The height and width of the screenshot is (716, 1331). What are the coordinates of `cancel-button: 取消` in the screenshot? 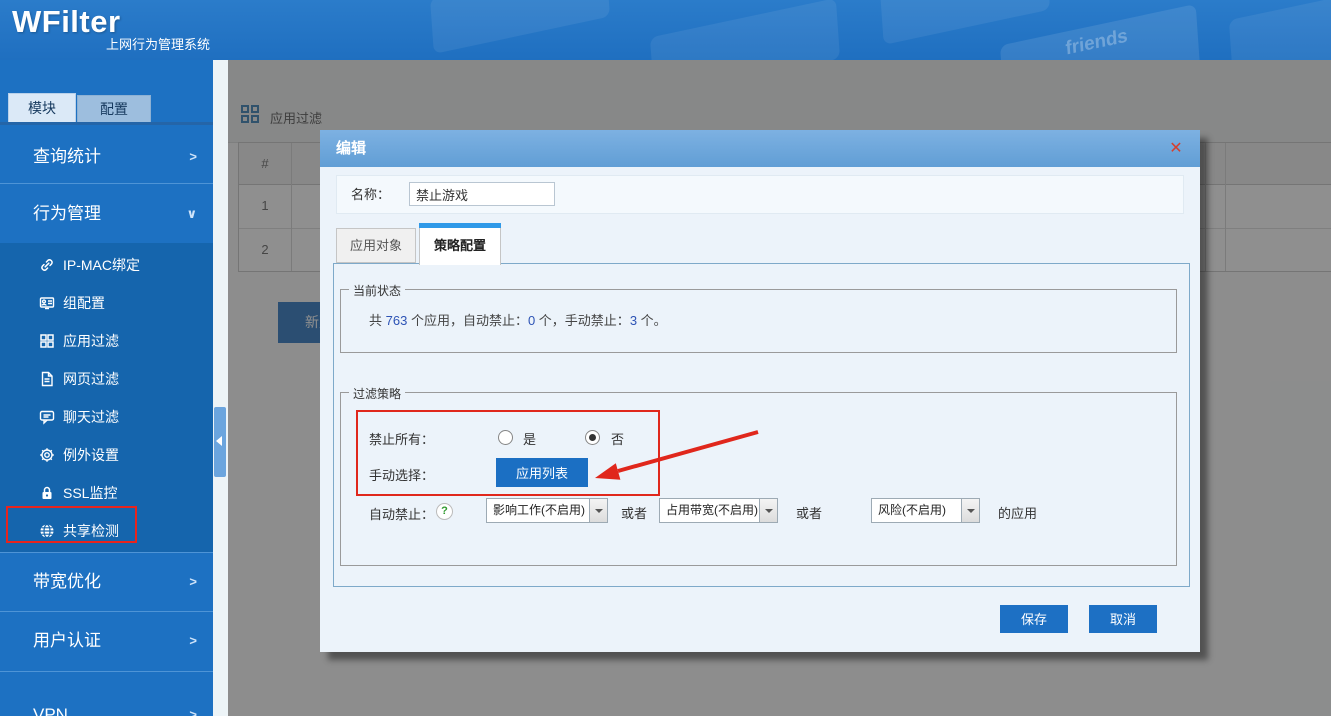 It's located at (1123, 619).